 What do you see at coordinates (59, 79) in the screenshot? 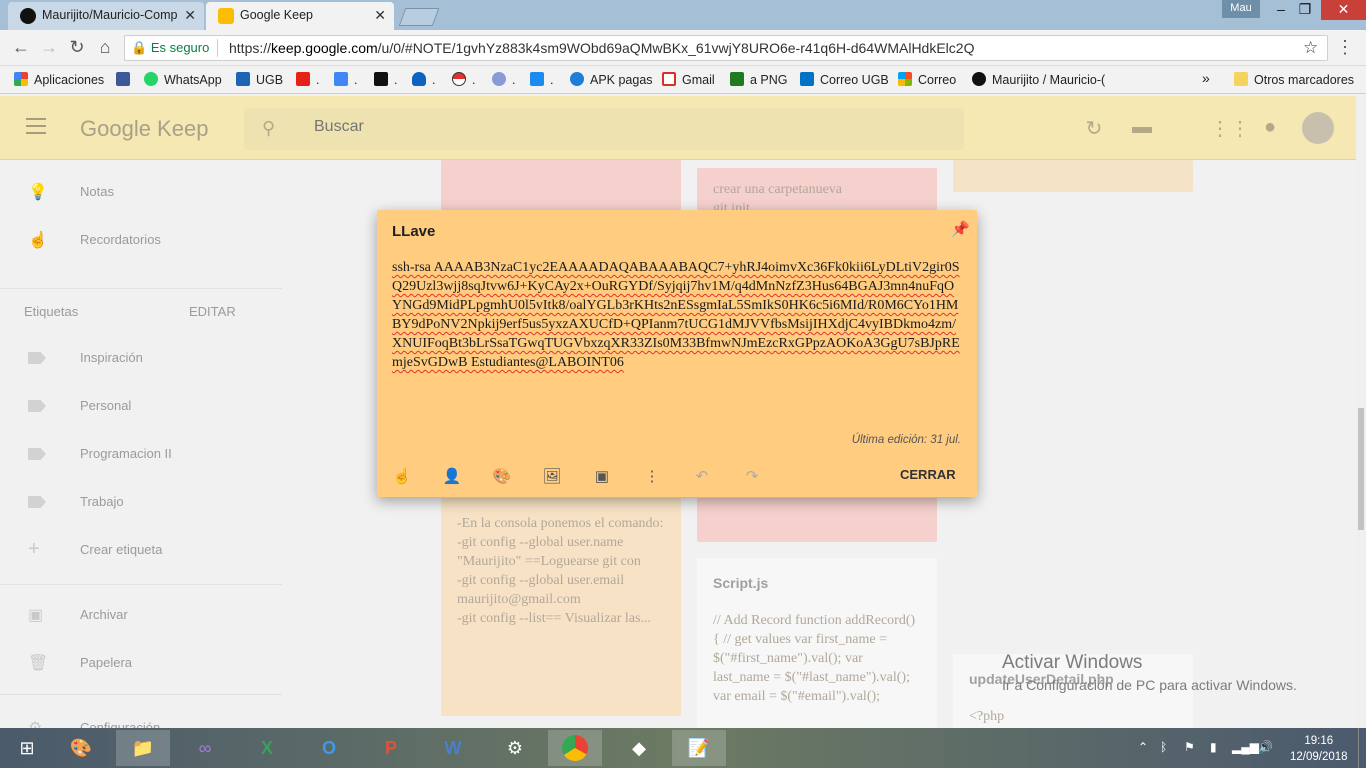
I see `bookmark-apps: Aplicaciones` at bounding box center [59, 79].